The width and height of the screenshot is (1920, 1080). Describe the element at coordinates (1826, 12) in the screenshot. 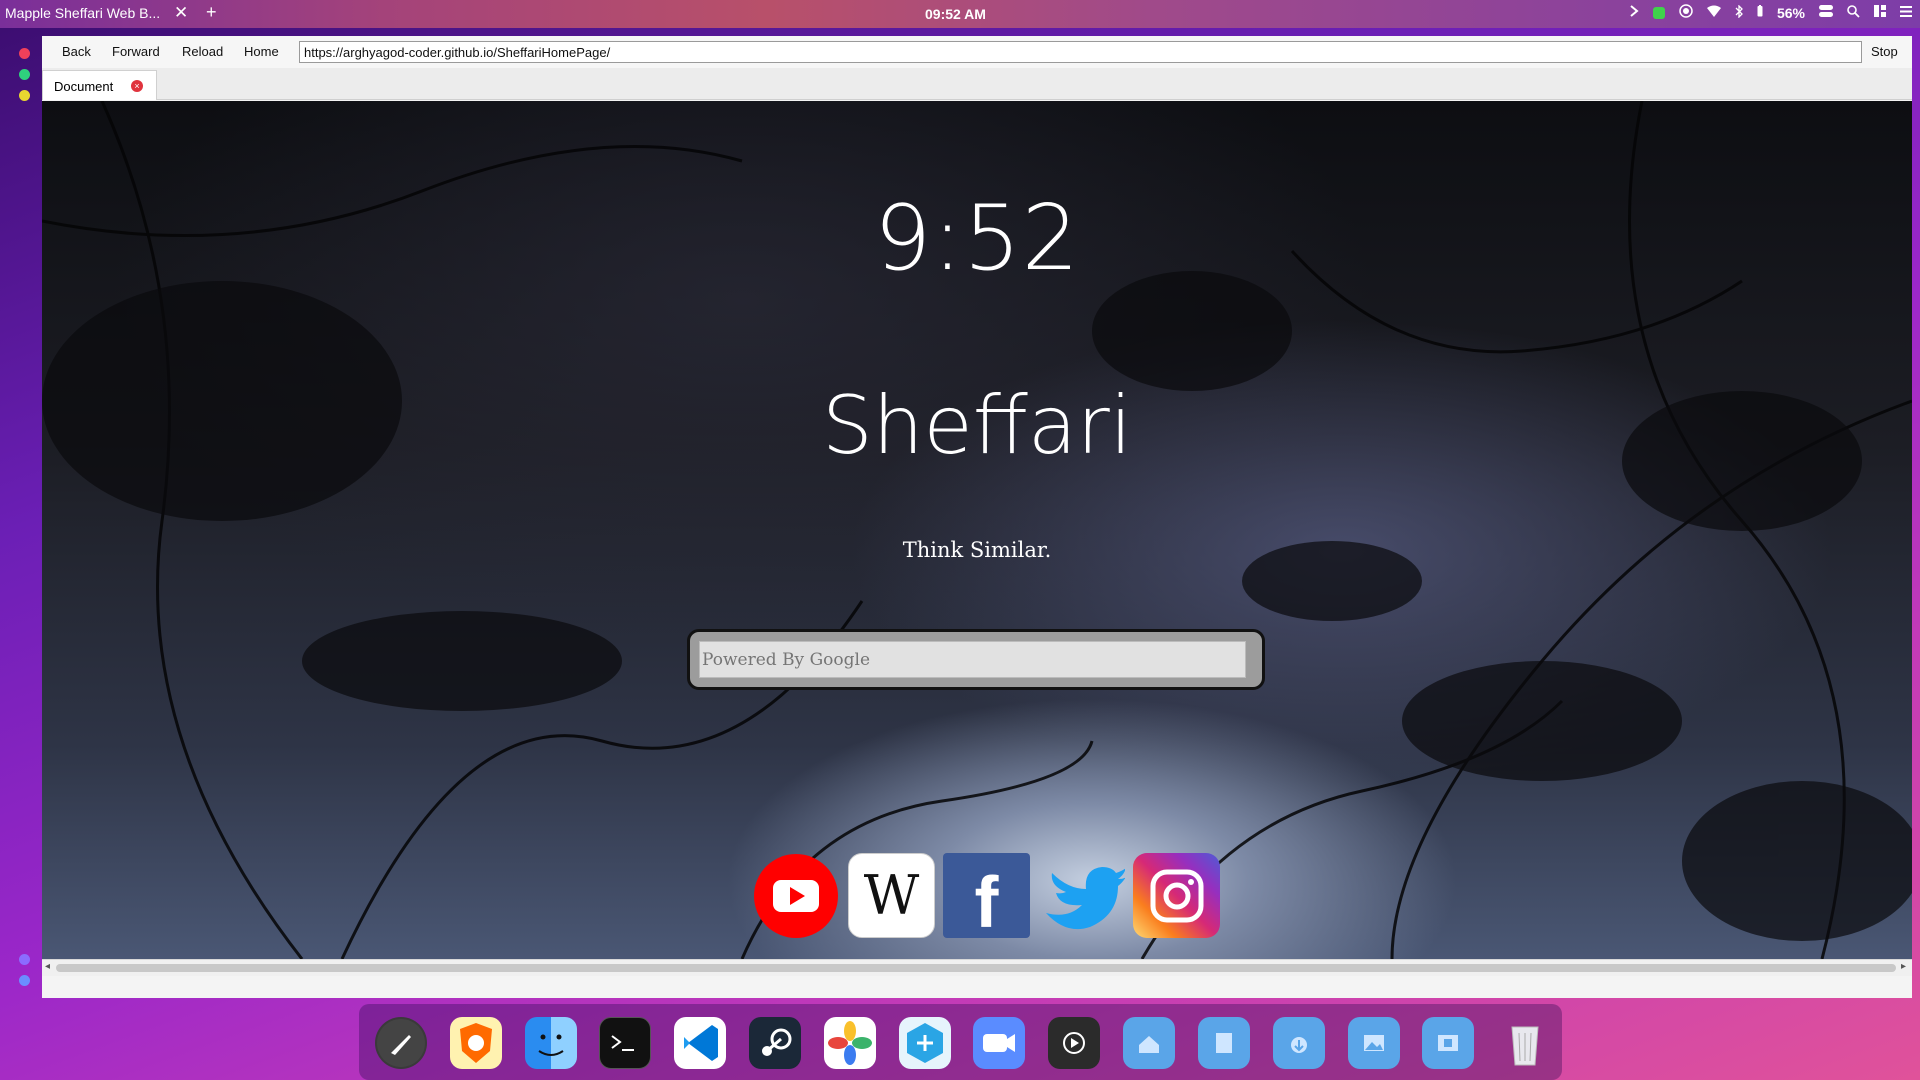

I see `control-center-icon` at that location.